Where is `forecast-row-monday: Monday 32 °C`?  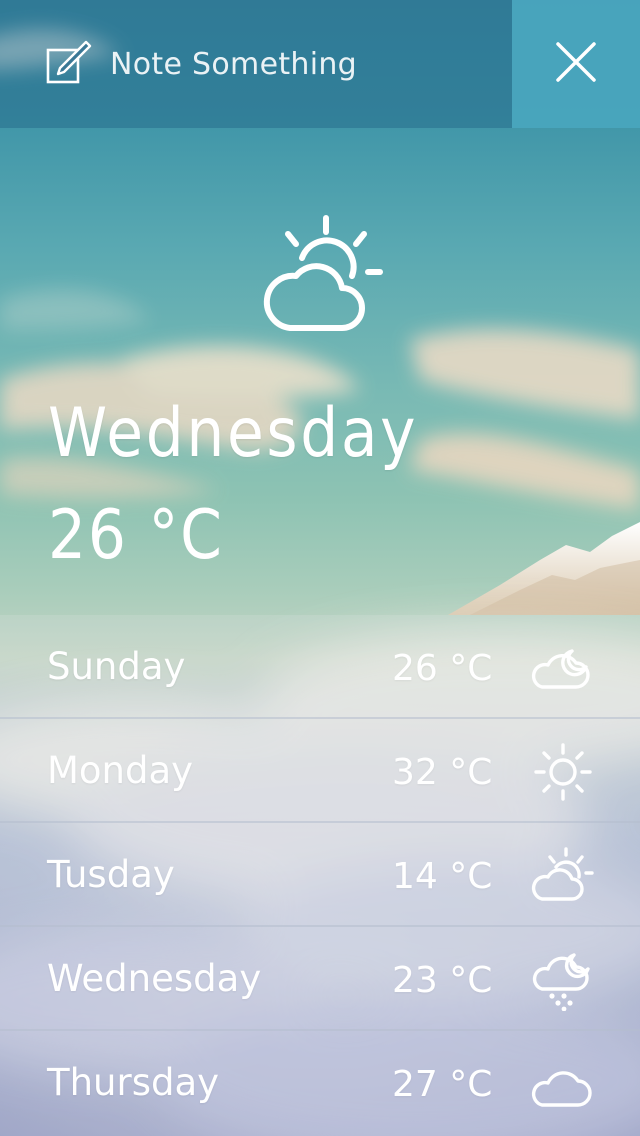
forecast-row-monday: Monday 32 °C is located at coordinates (320, 771).